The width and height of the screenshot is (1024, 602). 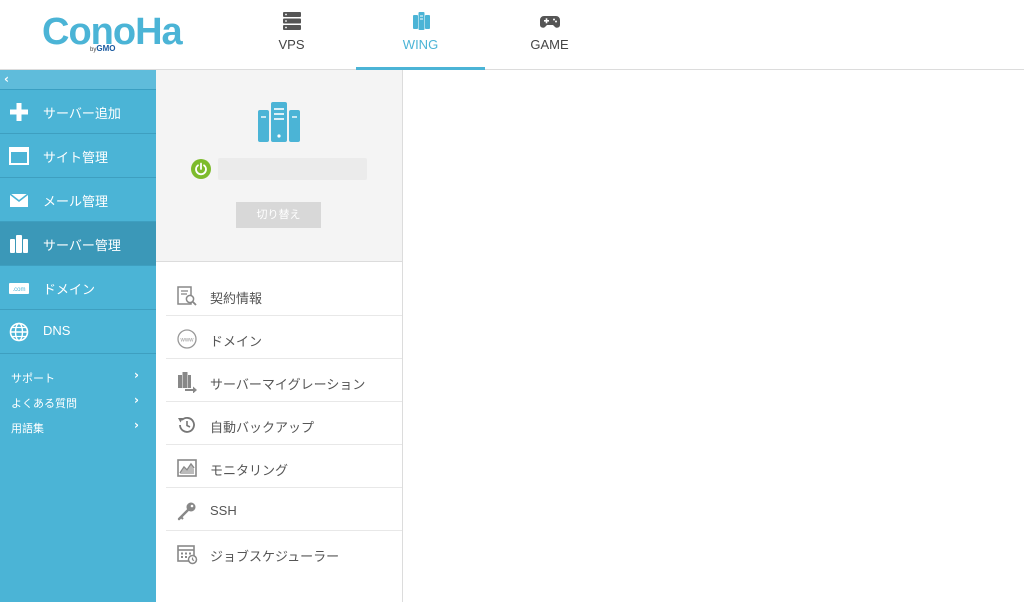 What do you see at coordinates (78, 80) in the screenshot?
I see `sidebar-collapse-button: ‹` at bounding box center [78, 80].